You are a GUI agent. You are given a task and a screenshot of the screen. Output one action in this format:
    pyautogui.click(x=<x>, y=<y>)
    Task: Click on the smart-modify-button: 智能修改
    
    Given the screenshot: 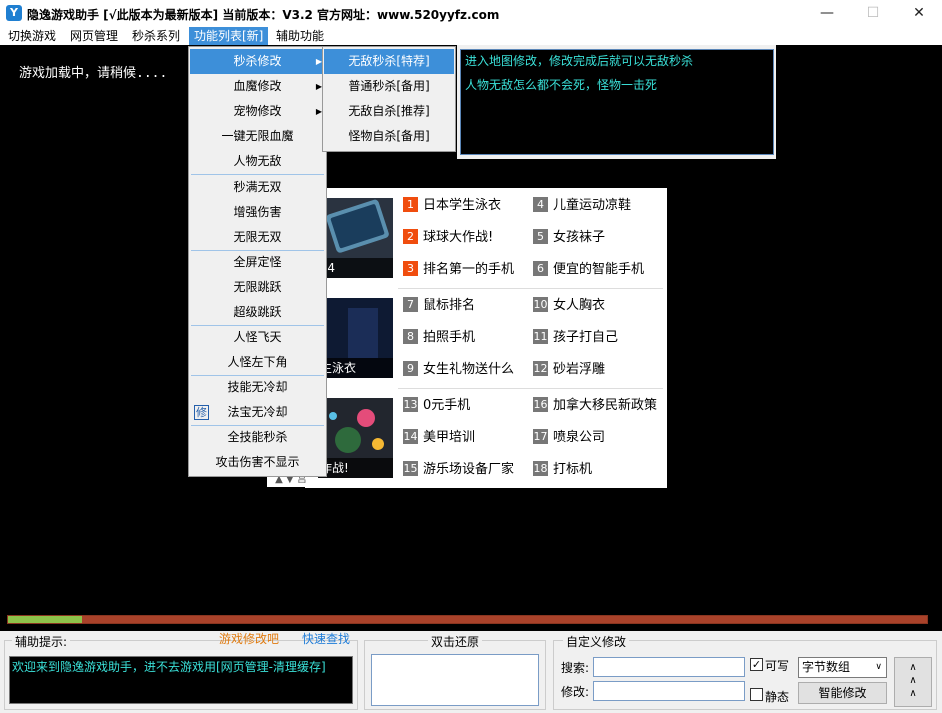 What is the action you would take?
    pyautogui.click(x=842, y=693)
    